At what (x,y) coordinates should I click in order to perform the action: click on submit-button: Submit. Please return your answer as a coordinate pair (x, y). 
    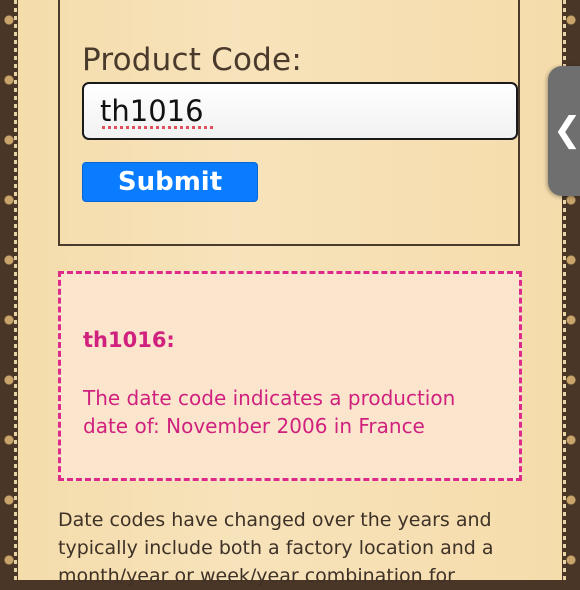
    Looking at the image, I should click on (170, 182).